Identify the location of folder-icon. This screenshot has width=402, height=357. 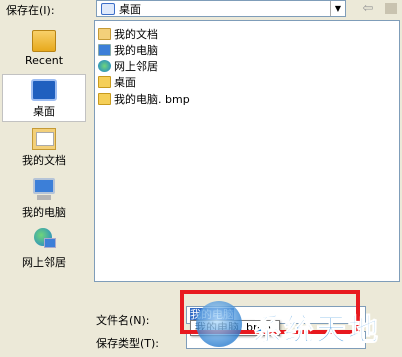
(104, 82).